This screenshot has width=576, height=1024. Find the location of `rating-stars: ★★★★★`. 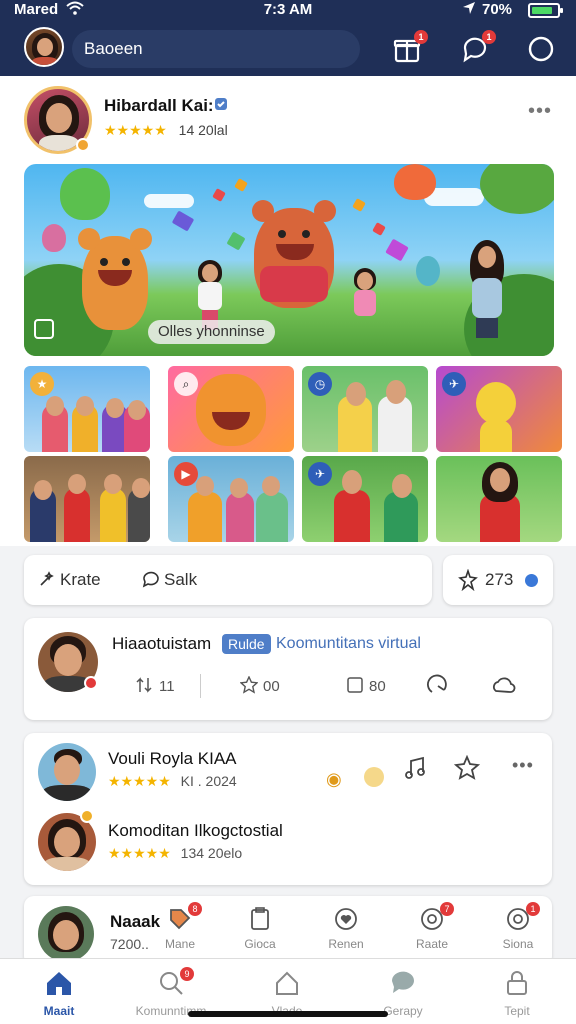

rating-stars: ★★★★★ is located at coordinates (135, 130).